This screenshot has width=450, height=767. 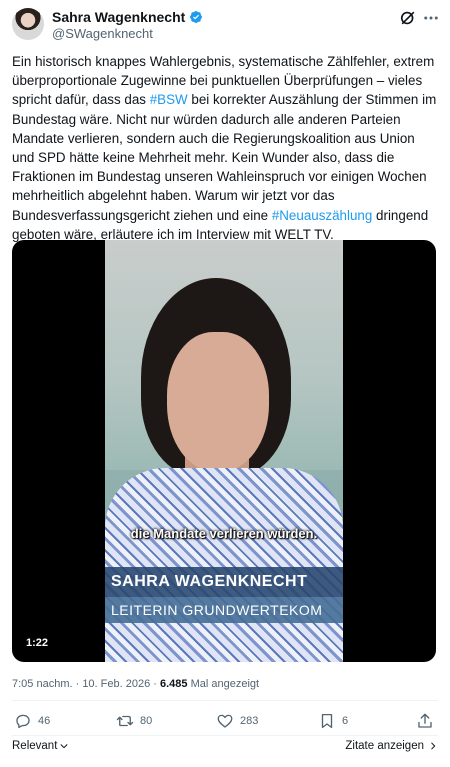 I want to click on chevron-down-icon, so click(x=64, y=746).